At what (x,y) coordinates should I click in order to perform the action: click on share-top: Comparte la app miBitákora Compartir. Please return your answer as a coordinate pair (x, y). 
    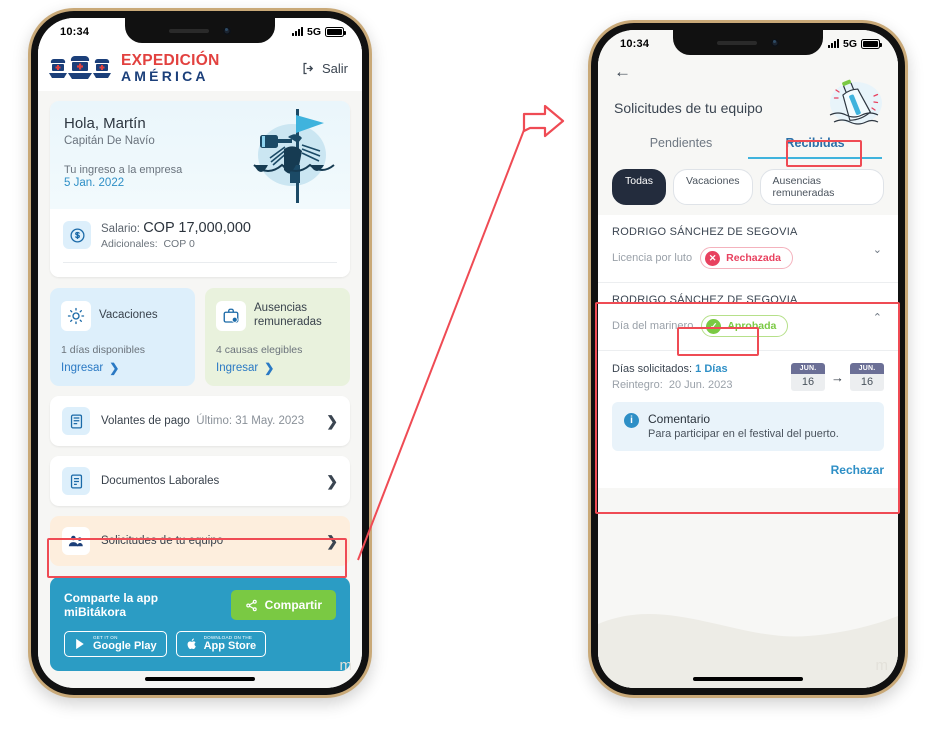
    Looking at the image, I should click on (200, 605).